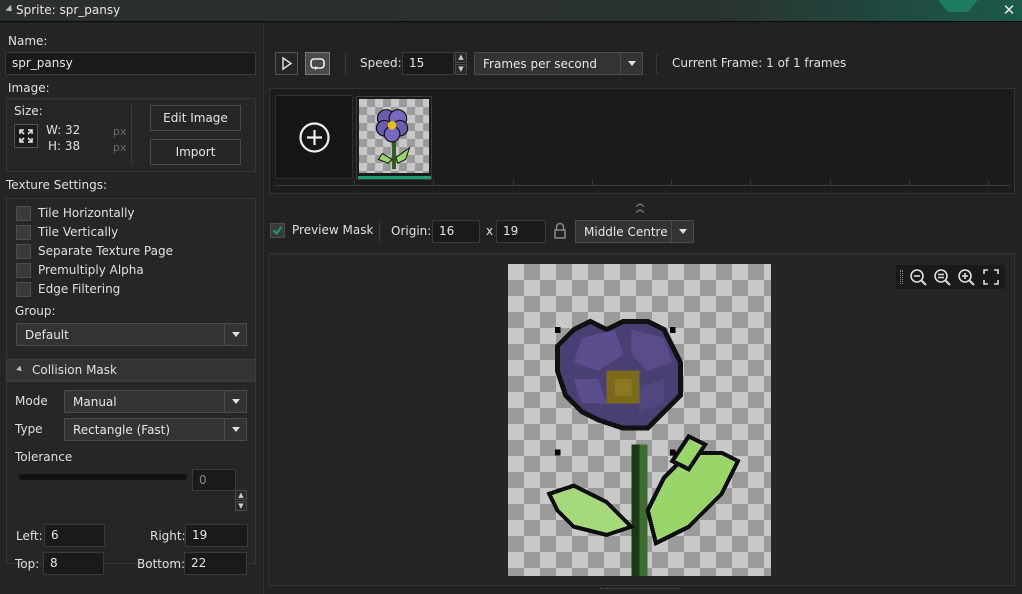 The width and height of the screenshot is (1022, 594). What do you see at coordinates (333, 230) in the screenshot?
I see `preview-mask-label: Preview Mask` at bounding box center [333, 230].